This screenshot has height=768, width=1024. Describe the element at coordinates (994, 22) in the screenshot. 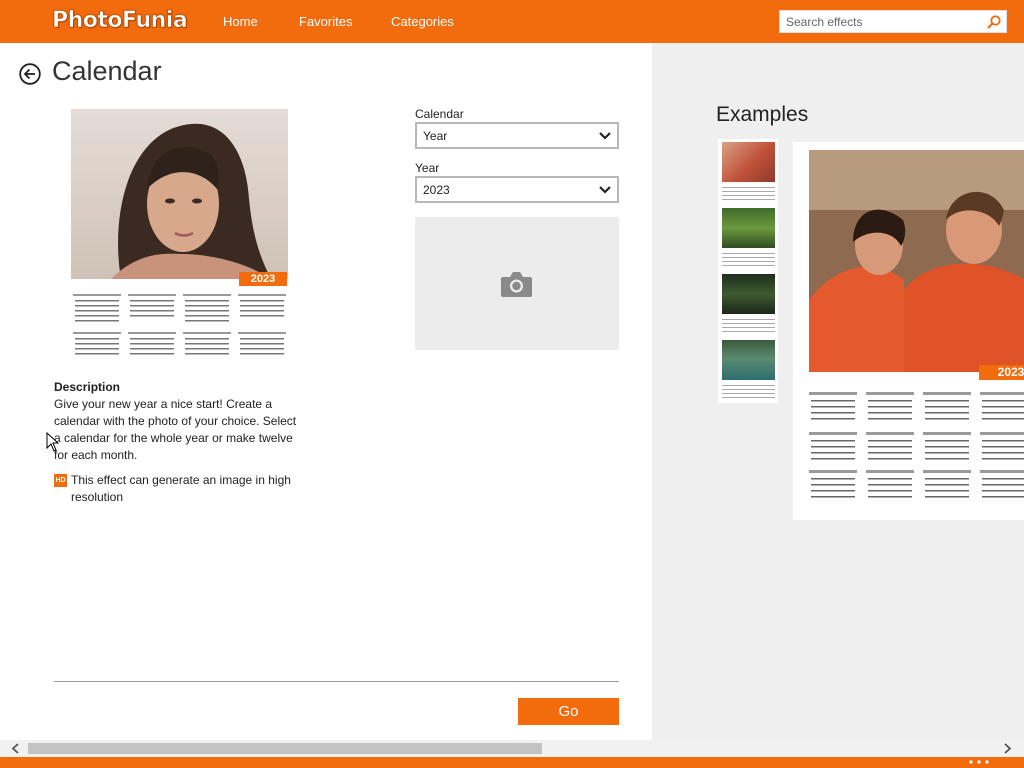

I see `search-icon` at that location.